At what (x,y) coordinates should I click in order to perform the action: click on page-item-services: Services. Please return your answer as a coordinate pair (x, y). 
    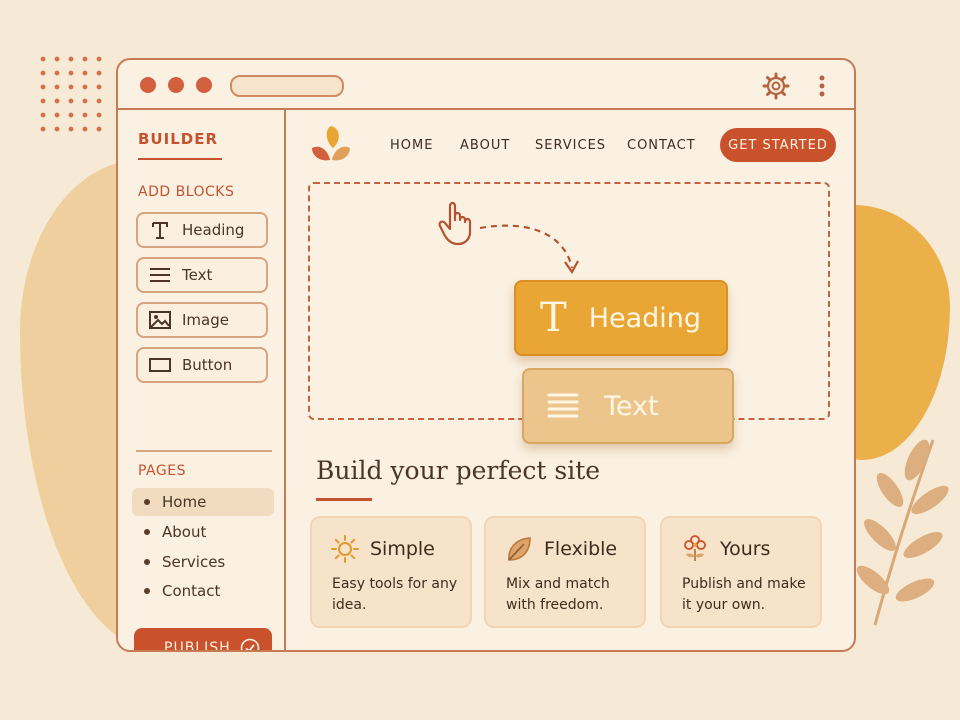
    Looking at the image, I should click on (203, 562).